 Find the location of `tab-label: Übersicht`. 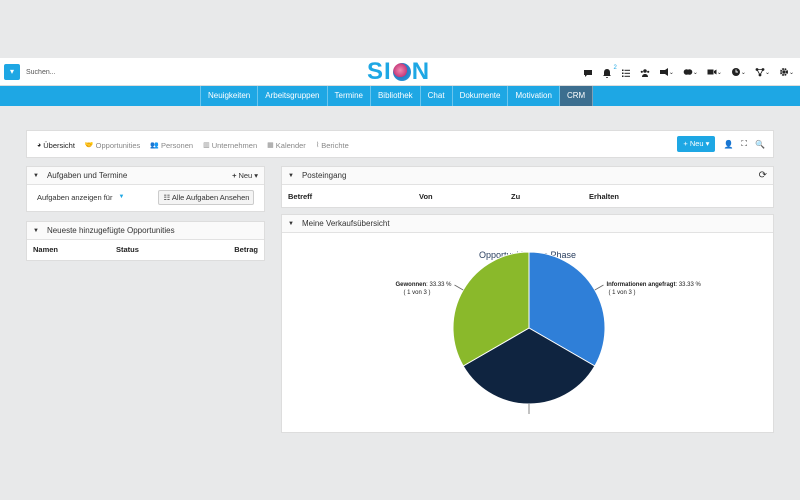

tab-label: Übersicht is located at coordinates (59, 145).